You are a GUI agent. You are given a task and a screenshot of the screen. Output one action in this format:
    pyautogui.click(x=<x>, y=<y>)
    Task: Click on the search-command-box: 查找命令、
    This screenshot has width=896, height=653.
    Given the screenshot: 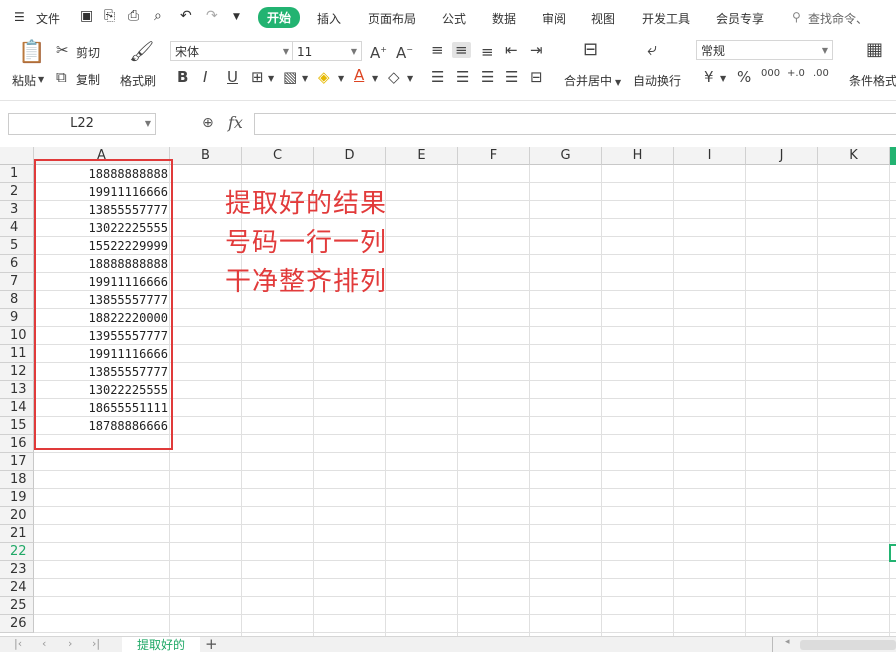 What is the action you would take?
    pyautogui.click(x=838, y=18)
    